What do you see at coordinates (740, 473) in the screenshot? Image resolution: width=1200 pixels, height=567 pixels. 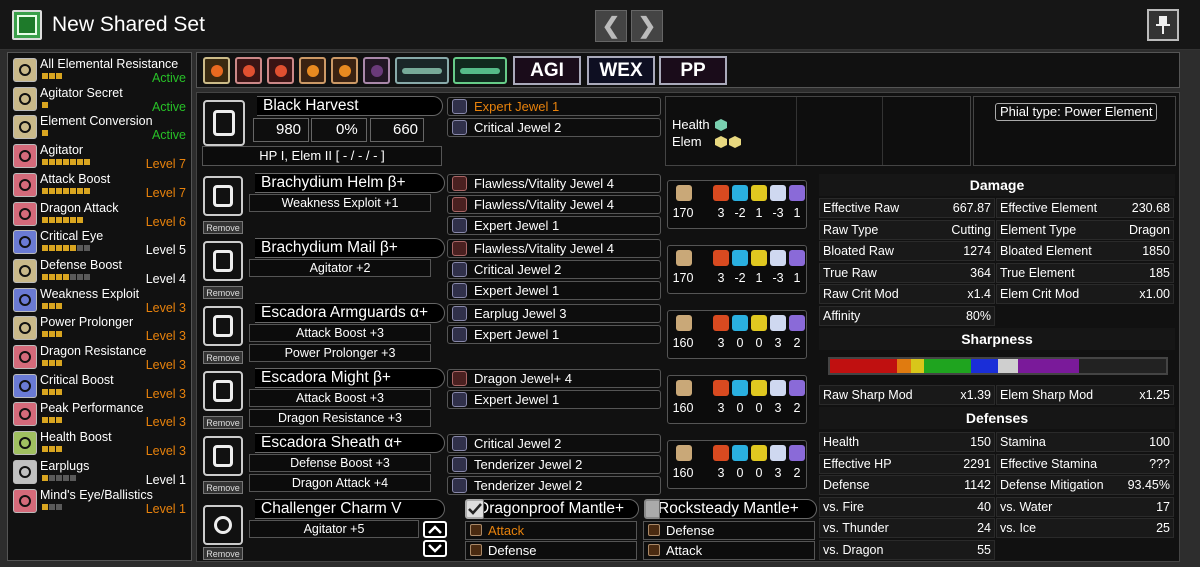 I see `resistance-value: 0` at bounding box center [740, 473].